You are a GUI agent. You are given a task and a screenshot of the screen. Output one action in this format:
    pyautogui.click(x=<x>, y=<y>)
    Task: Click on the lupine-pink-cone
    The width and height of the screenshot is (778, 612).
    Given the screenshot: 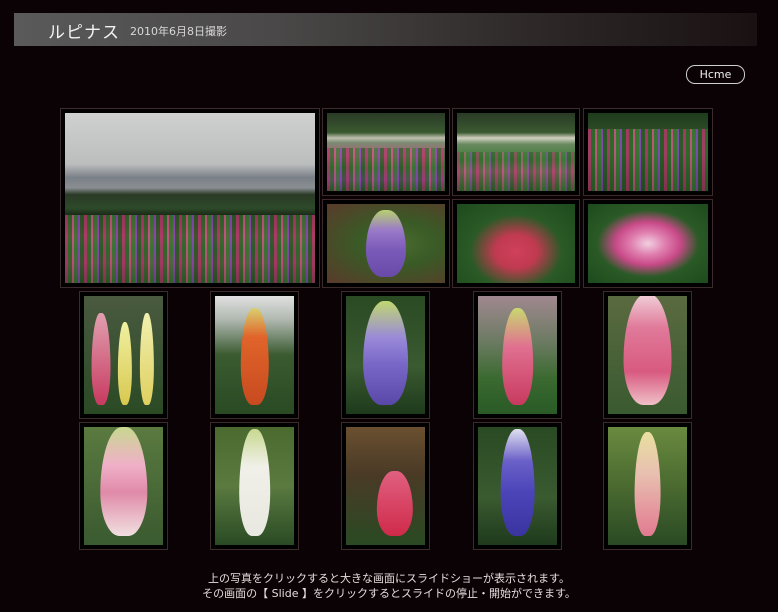 What is the action you would take?
    pyautogui.click(x=517, y=355)
    